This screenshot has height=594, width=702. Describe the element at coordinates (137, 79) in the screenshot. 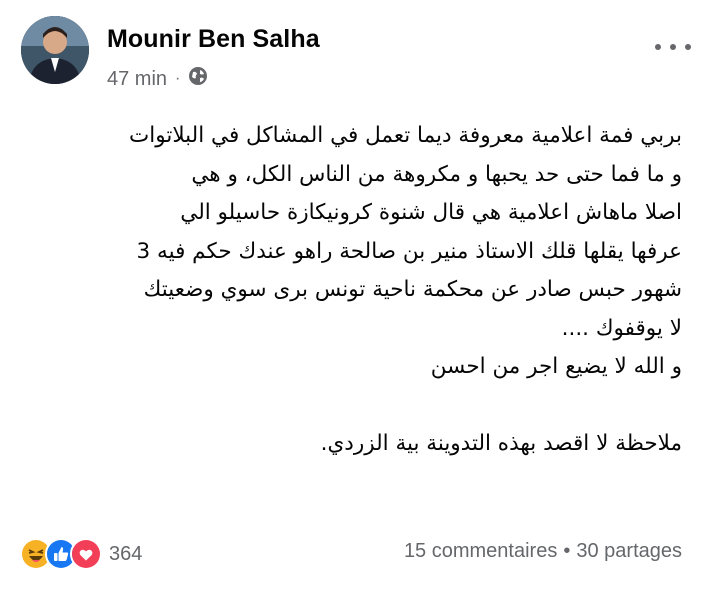

I see `post-timestamp: 47 min` at that location.